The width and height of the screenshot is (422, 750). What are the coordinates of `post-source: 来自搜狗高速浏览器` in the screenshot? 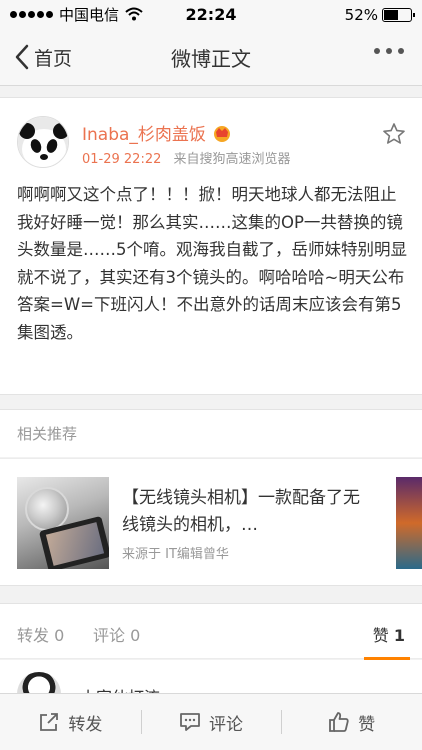 It's located at (232, 159).